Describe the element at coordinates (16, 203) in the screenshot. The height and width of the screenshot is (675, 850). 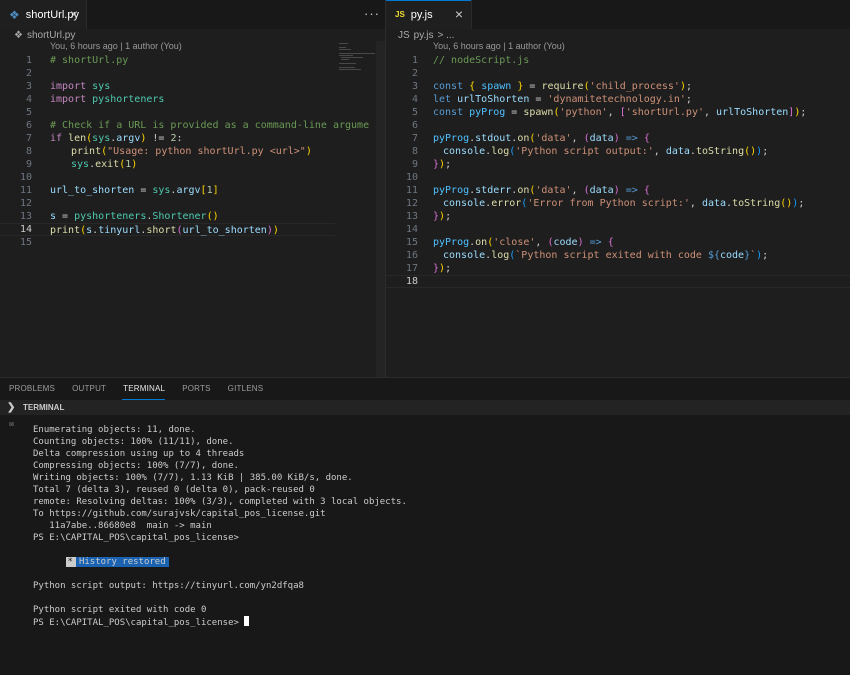
I see `line-number: 12` at that location.